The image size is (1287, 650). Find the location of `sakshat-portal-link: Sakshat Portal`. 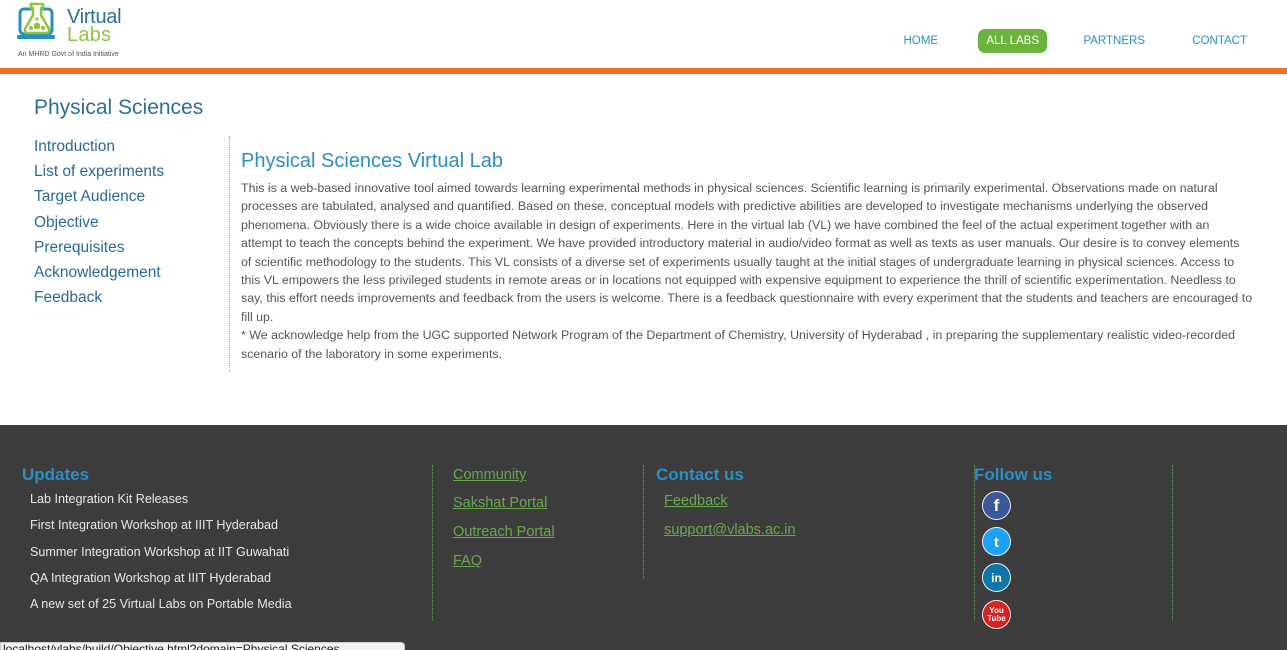

sakshat-portal-link: Sakshat Portal is located at coordinates (500, 503).